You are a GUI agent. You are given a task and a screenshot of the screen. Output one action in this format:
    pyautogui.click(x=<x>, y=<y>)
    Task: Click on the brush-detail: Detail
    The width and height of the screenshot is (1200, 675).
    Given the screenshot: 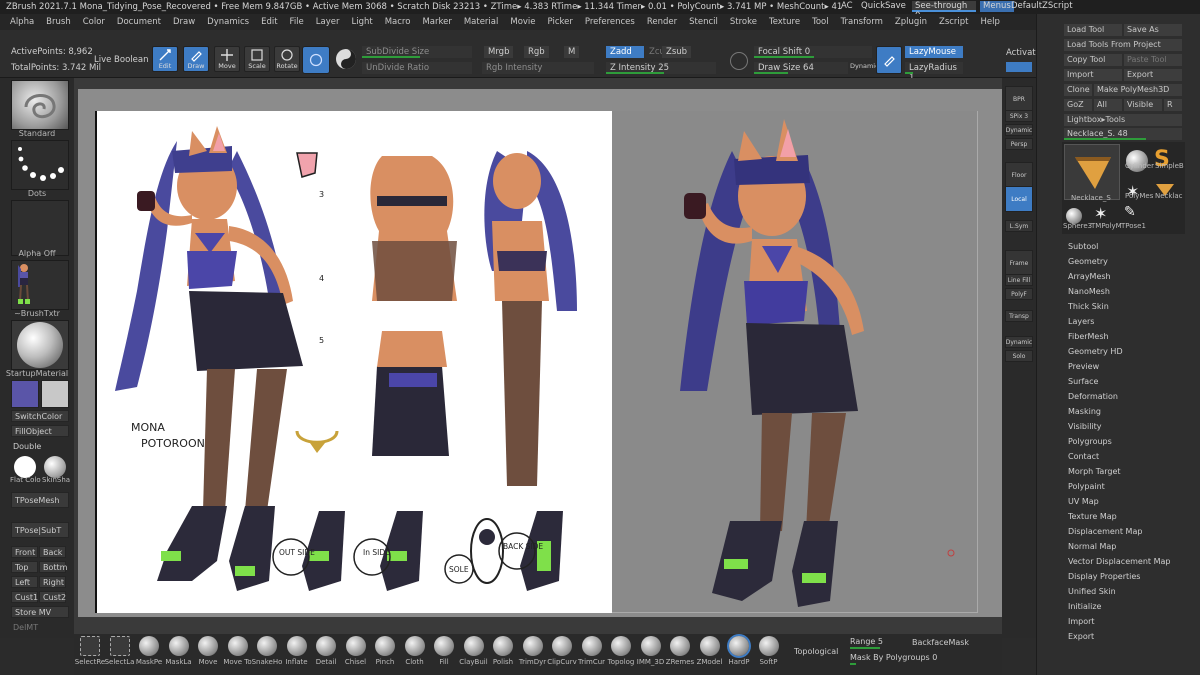 What is the action you would take?
    pyautogui.click(x=326, y=654)
    